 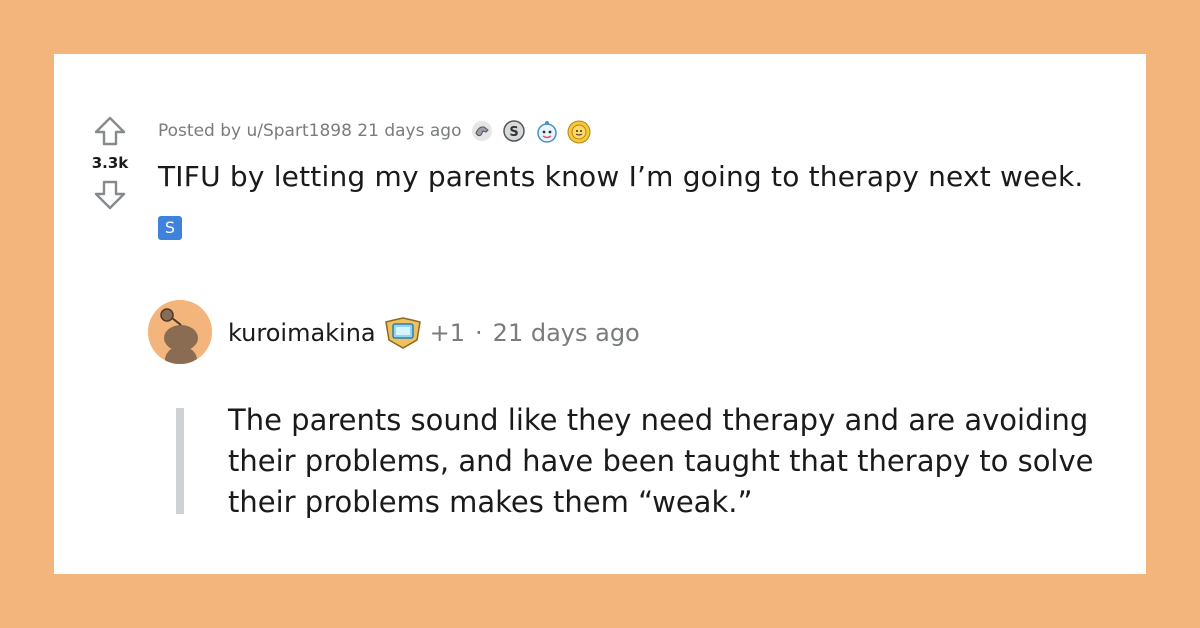 I want to click on post-flair: S, so click(x=170, y=228).